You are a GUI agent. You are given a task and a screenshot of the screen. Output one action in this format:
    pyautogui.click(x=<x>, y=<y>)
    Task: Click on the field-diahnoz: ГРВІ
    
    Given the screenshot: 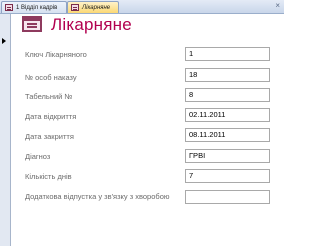 What is the action you would take?
    pyautogui.click(x=227, y=156)
    